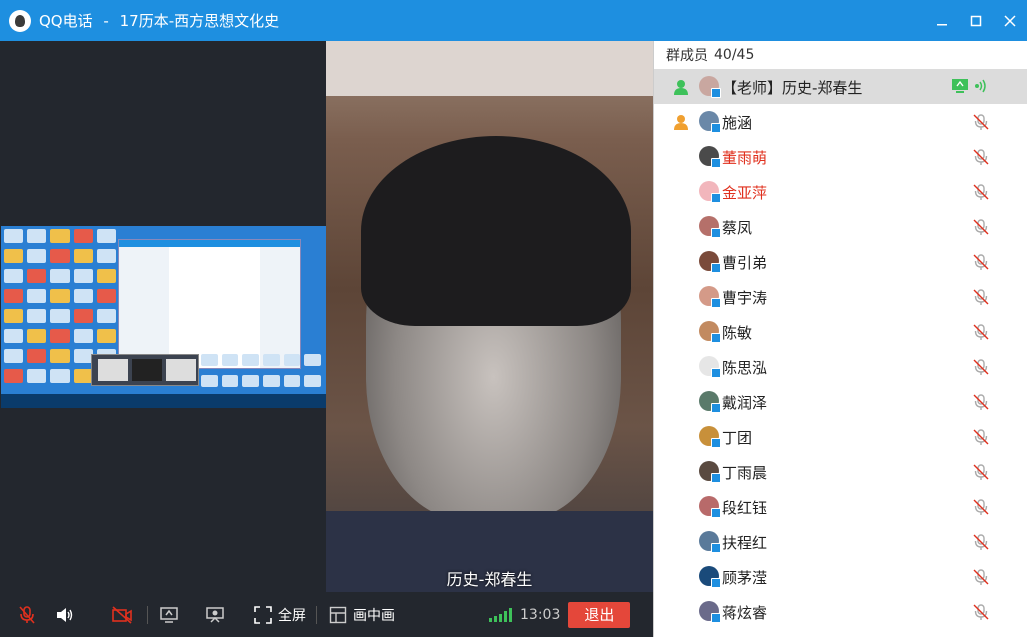 The width and height of the screenshot is (1027, 637). Describe the element at coordinates (64, 615) in the screenshot. I see `speaker-button` at that location.